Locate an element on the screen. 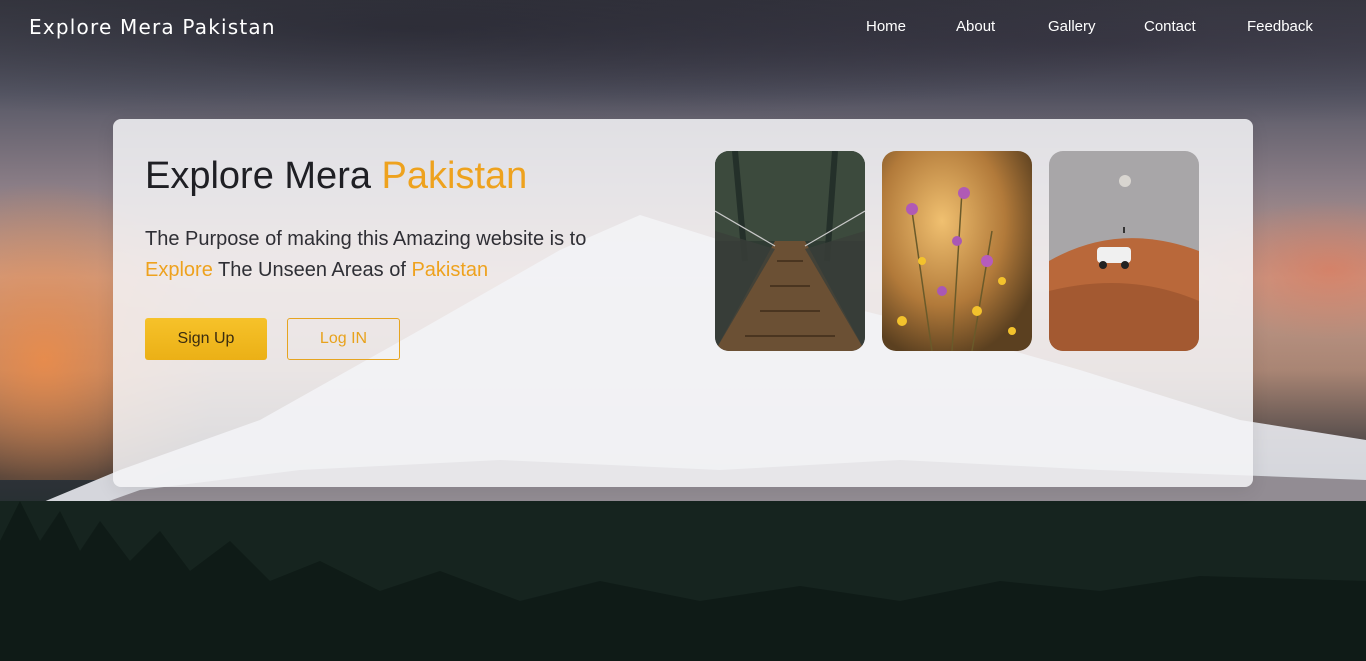 The height and width of the screenshot is (661, 1366). signup-button: Sign Up is located at coordinates (206, 339).